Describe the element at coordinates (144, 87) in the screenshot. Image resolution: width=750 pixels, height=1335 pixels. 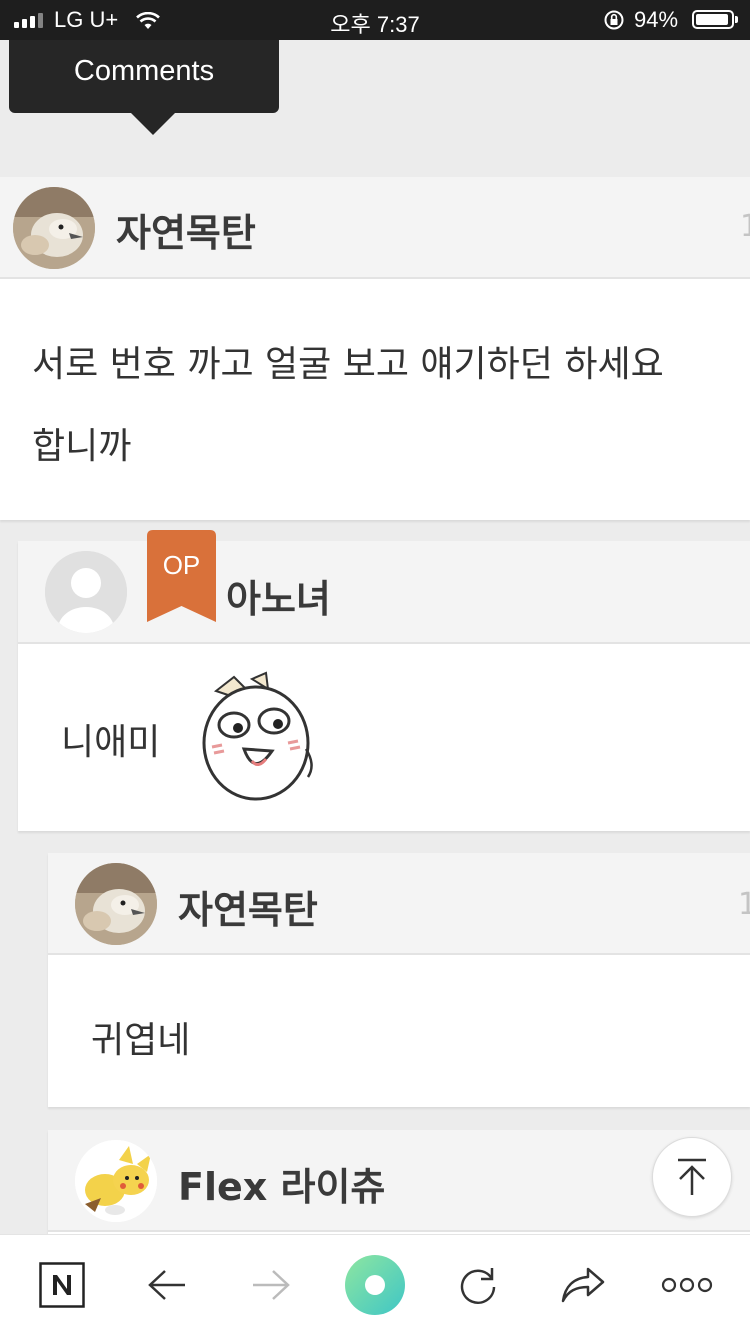
I see `comments-tooltip: Comments` at that location.